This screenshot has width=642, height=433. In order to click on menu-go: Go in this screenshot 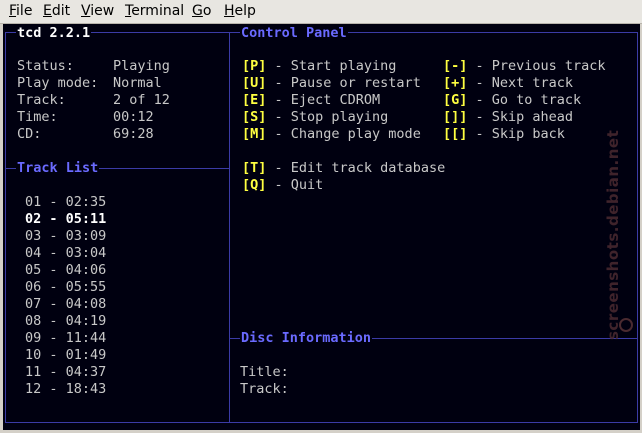, I will do `click(201, 11)`.